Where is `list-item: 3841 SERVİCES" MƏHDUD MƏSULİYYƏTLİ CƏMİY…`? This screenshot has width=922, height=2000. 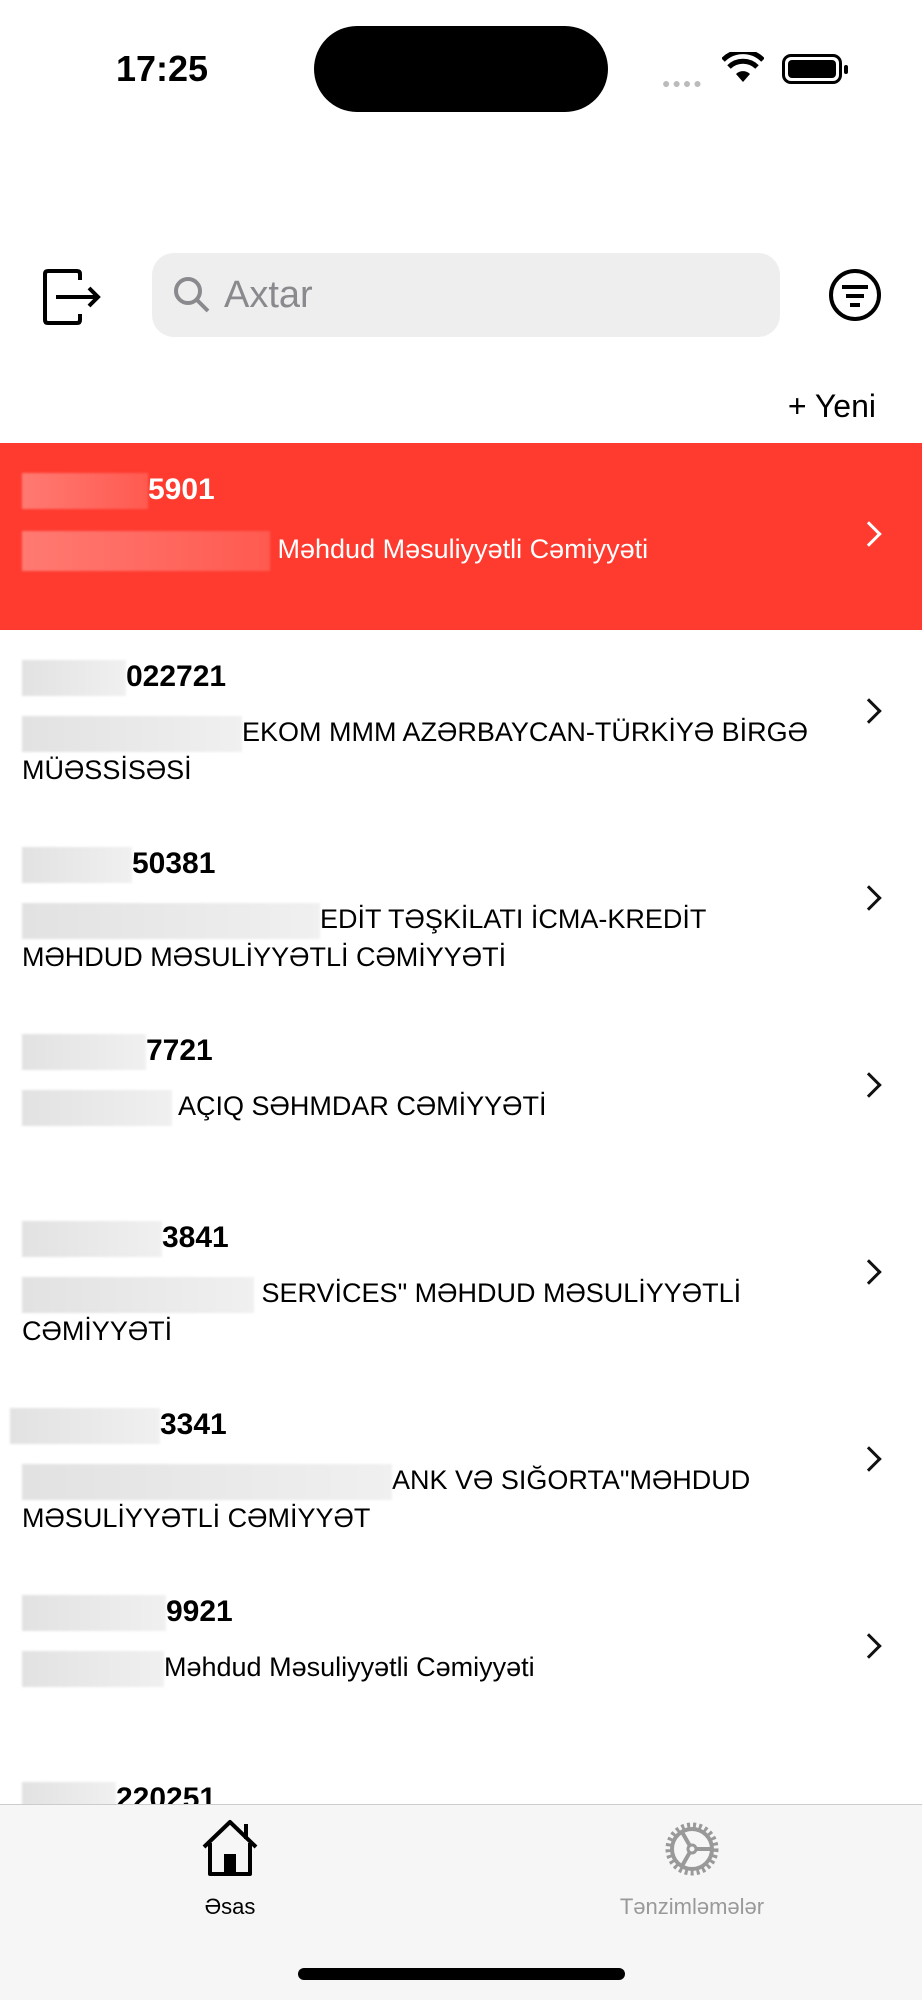
list-item: 3841 SERVİCES" MƏHDUD MƏSULİYYƏTLİ CƏMİY… is located at coordinates (461, 1284).